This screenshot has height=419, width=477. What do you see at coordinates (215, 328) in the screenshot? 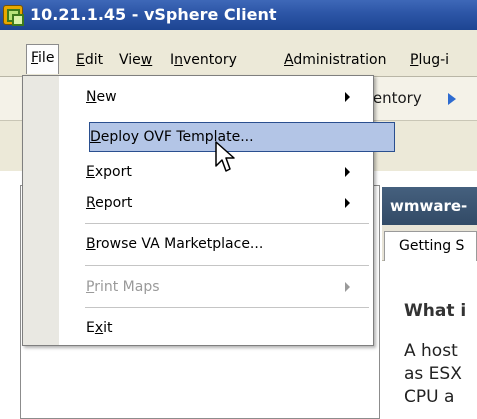
I see `menu-item-exit: Exit` at bounding box center [215, 328].